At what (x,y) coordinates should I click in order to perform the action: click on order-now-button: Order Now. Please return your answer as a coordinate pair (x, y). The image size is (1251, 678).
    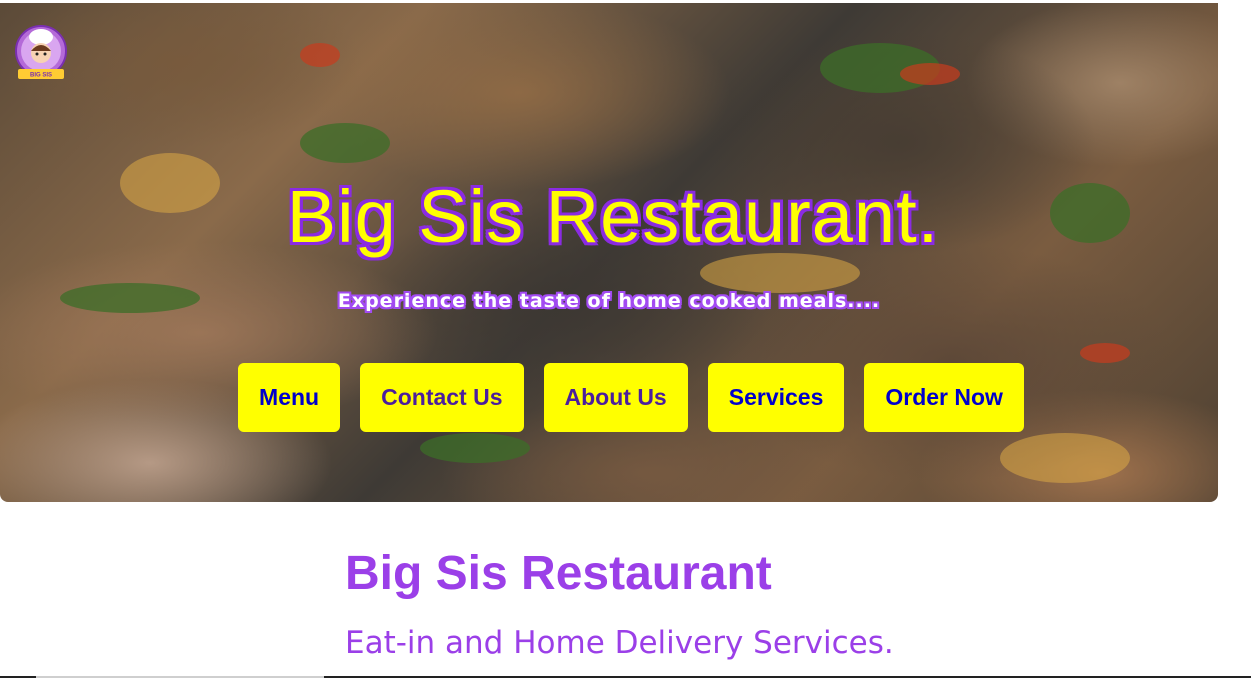
    Looking at the image, I should click on (944, 397).